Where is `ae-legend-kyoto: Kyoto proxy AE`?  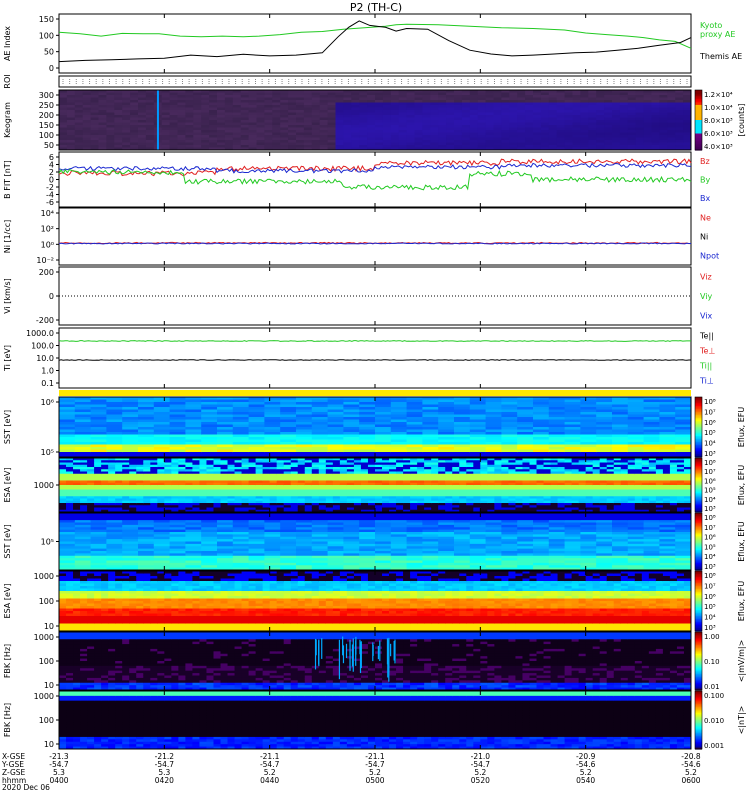 ae-legend-kyoto: Kyoto proxy AE is located at coordinates (717, 30).